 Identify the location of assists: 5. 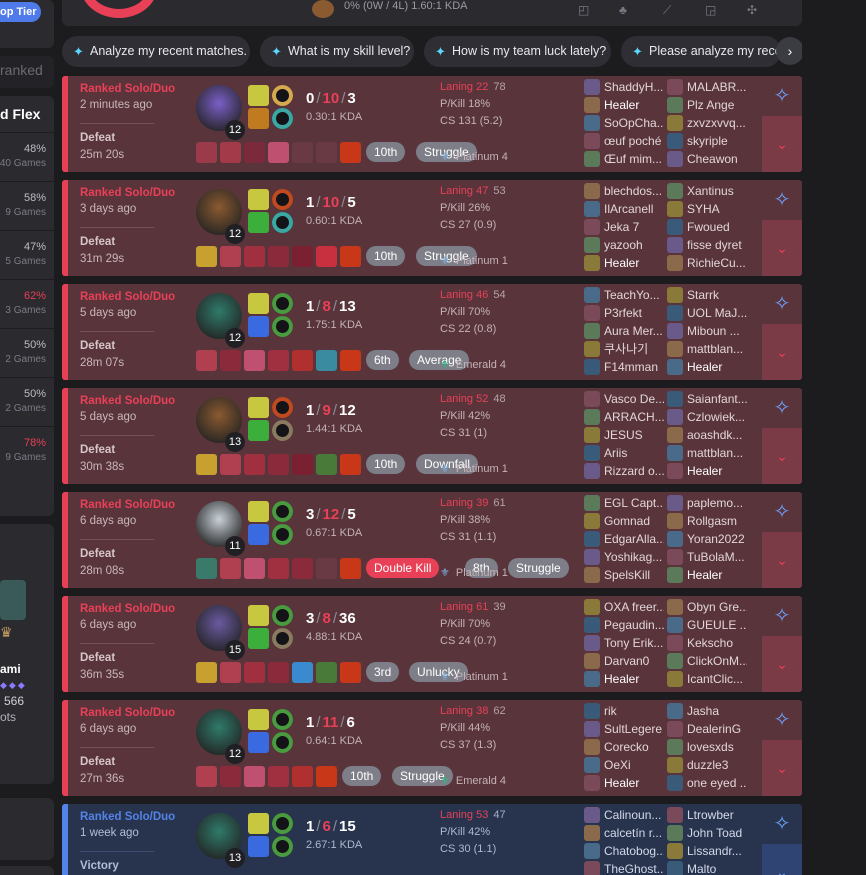
(351, 202).